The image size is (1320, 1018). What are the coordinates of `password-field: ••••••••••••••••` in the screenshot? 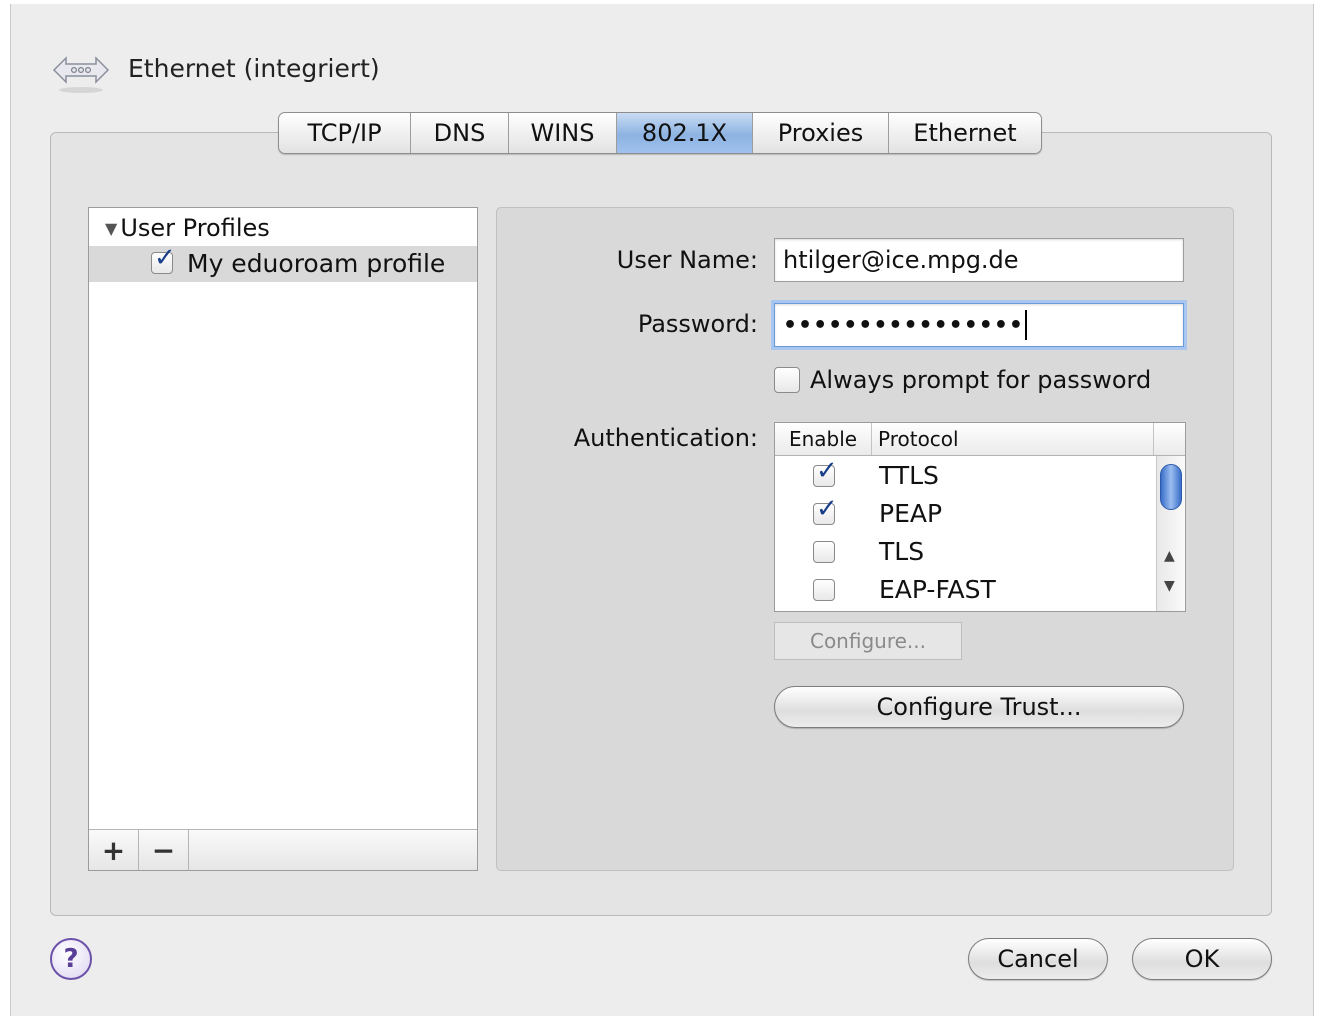 It's located at (979, 325).